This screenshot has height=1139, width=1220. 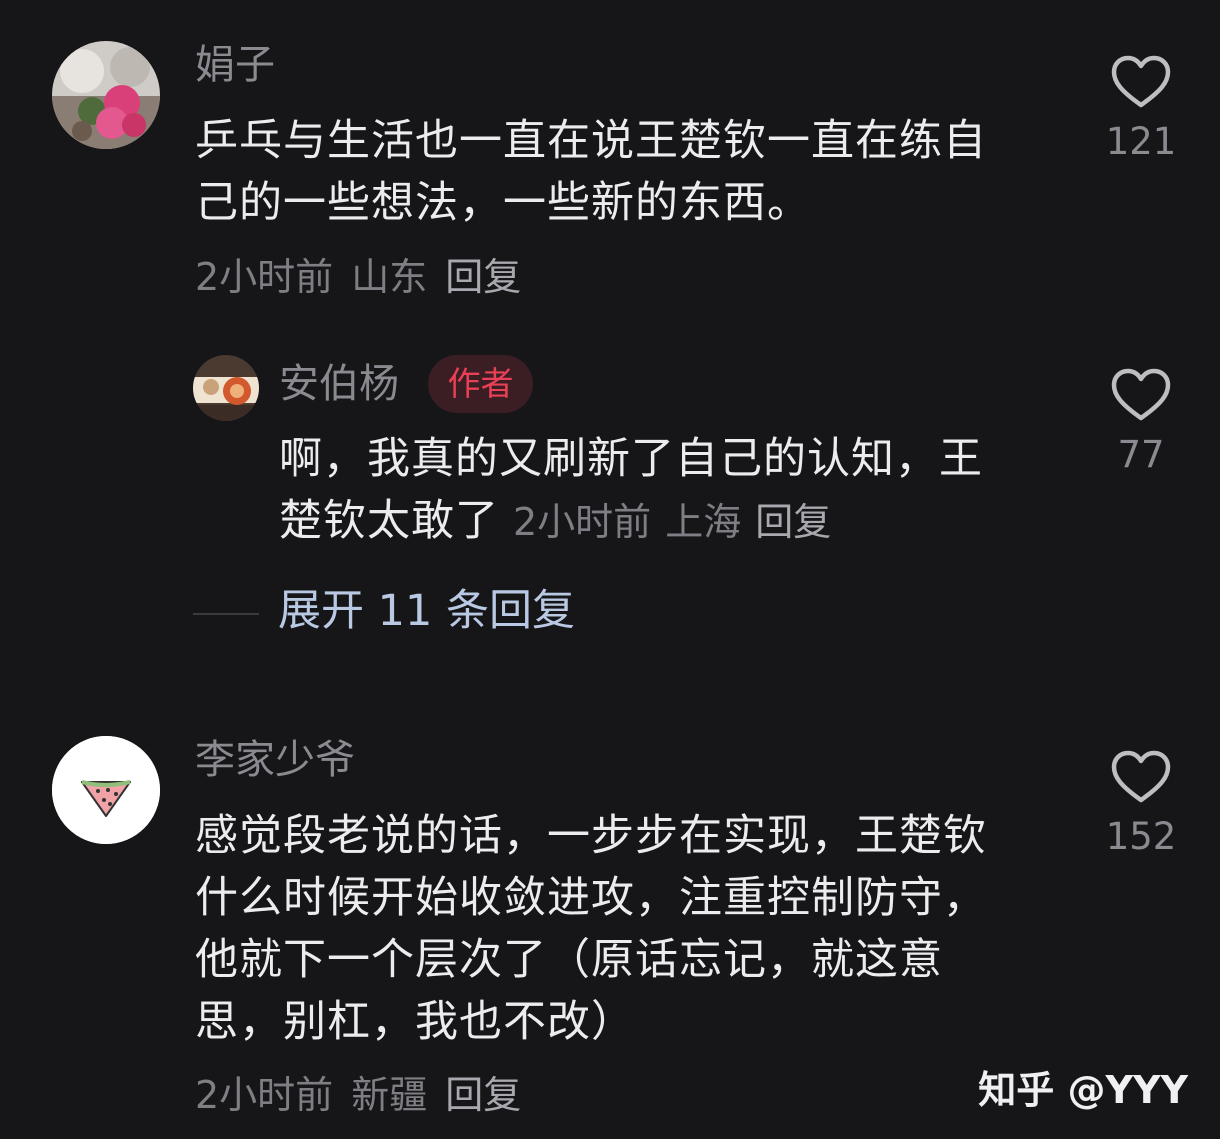 I want to click on comment-location: 山东, so click(x=389, y=277).